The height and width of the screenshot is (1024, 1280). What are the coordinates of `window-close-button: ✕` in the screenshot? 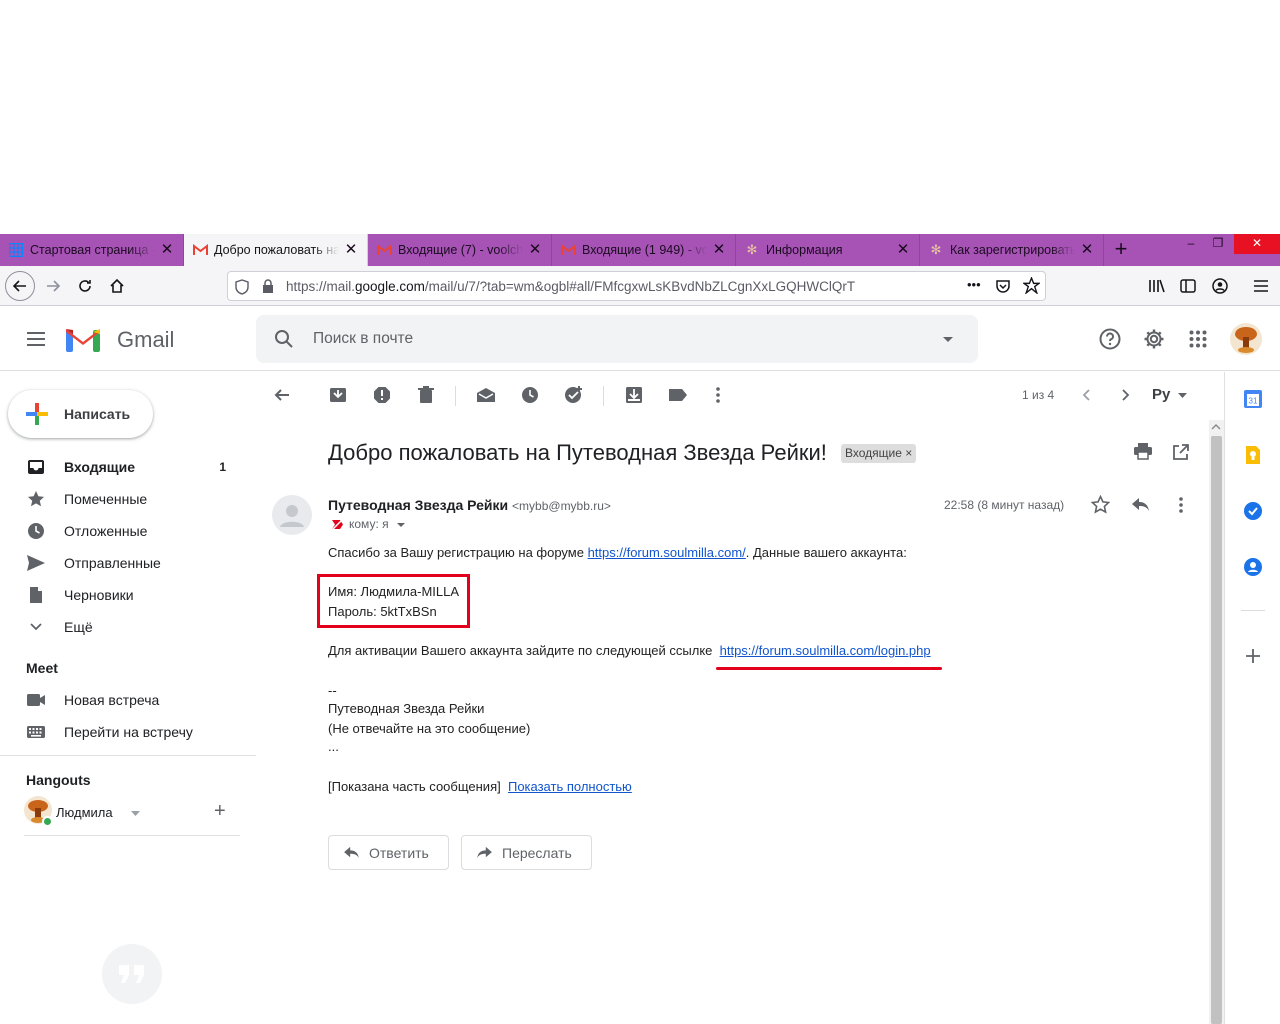 It's located at (1257, 244).